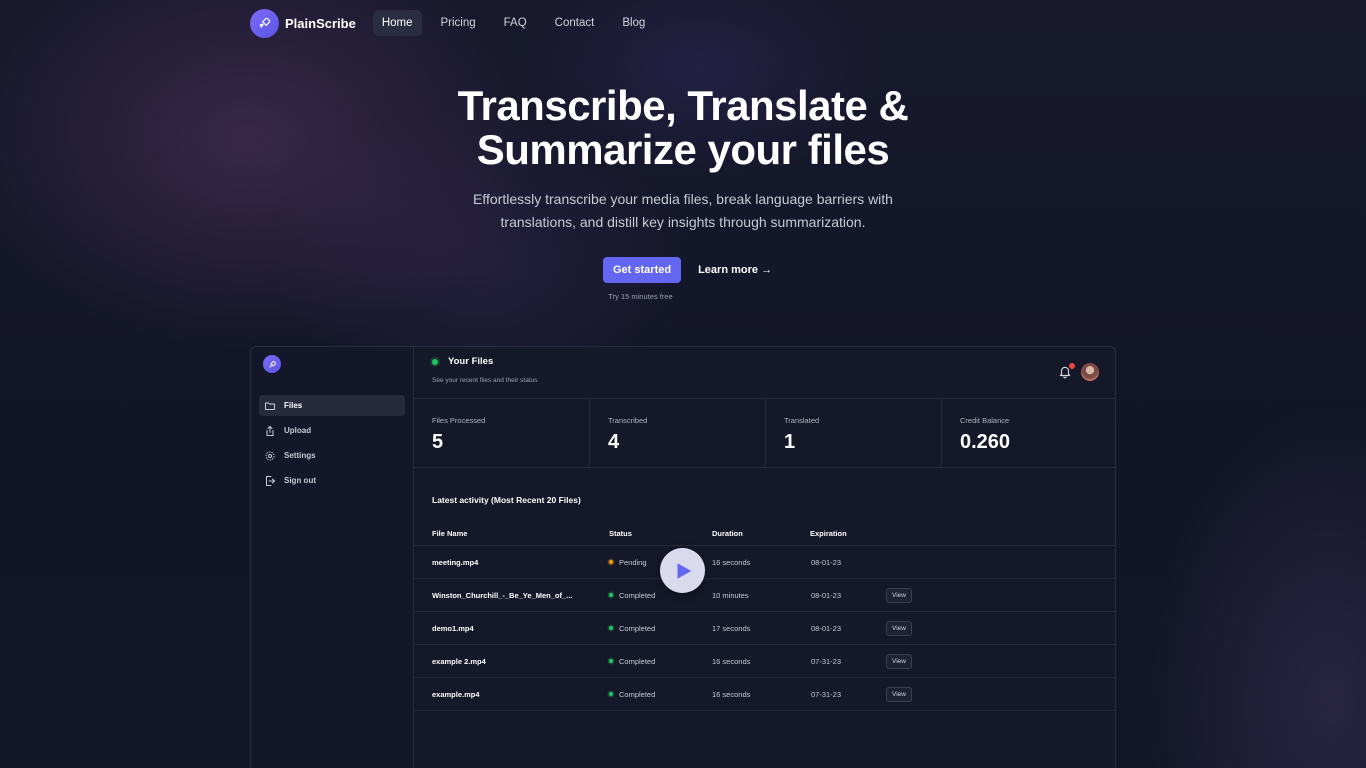 This screenshot has height=768, width=1366. What do you see at coordinates (790, 442) in the screenshot?
I see `stat-value: 1` at bounding box center [790, 442].